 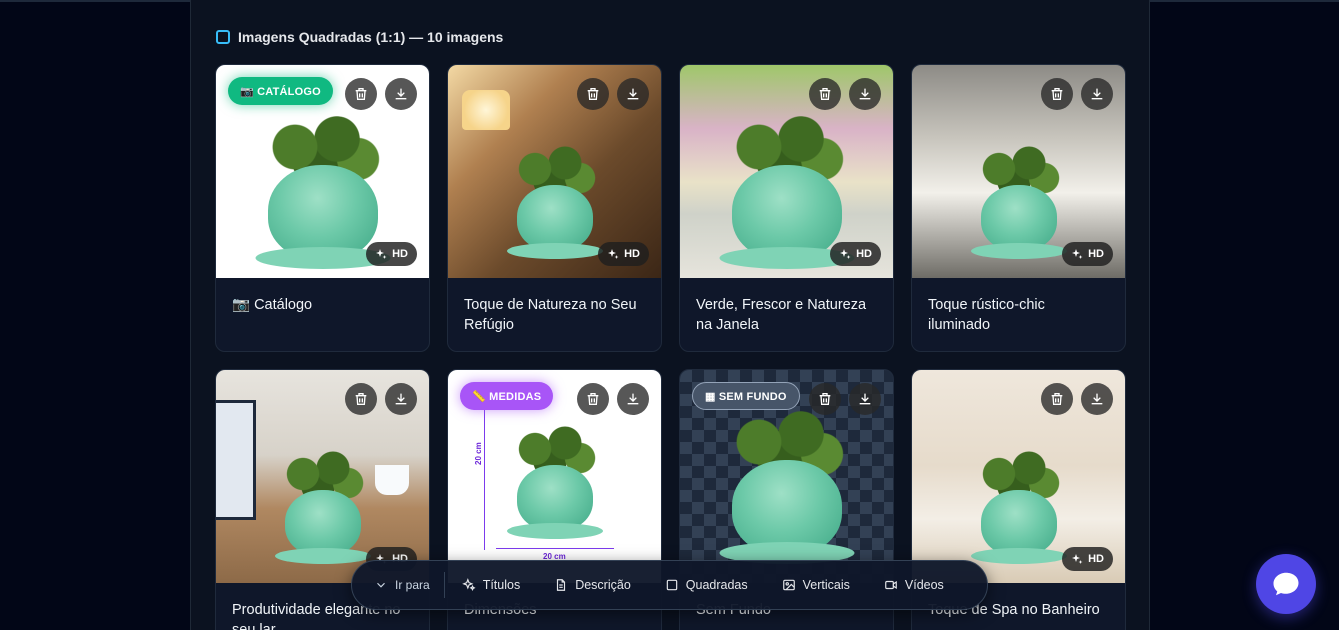 I want to click on image-card: HD Toque rústico-chic iluminado, so click(x=1018, y=208).